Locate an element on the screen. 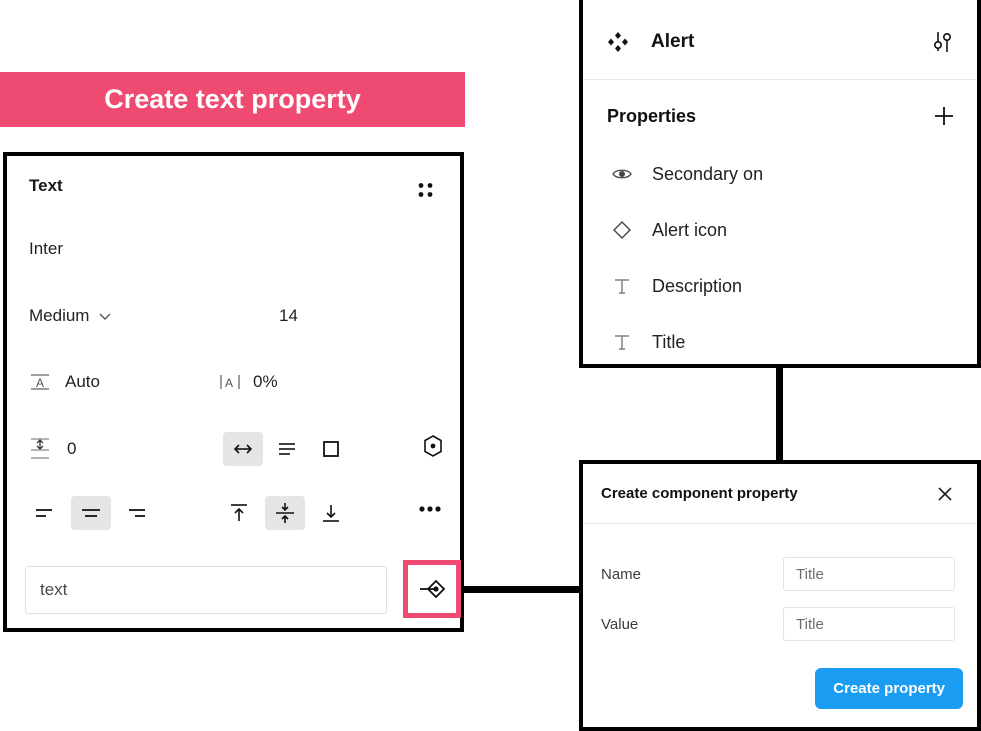  list-item: Description is located at coordinates (780, 286).